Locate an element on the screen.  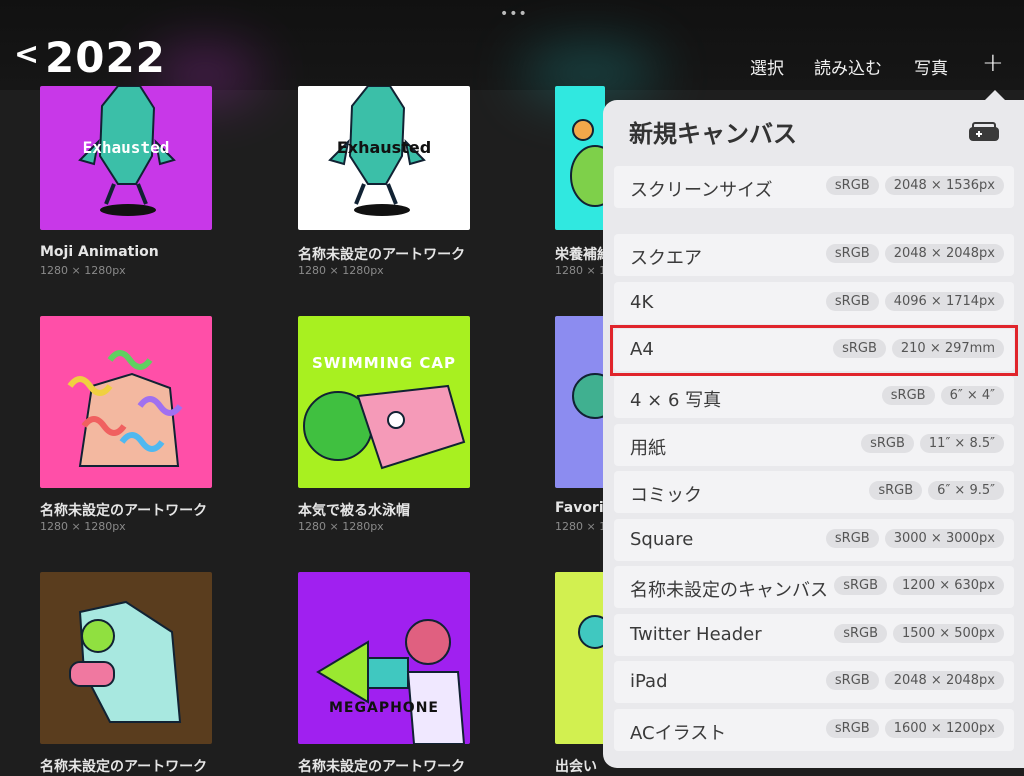
select-button: 選択 is located at coordinates (767, 66).